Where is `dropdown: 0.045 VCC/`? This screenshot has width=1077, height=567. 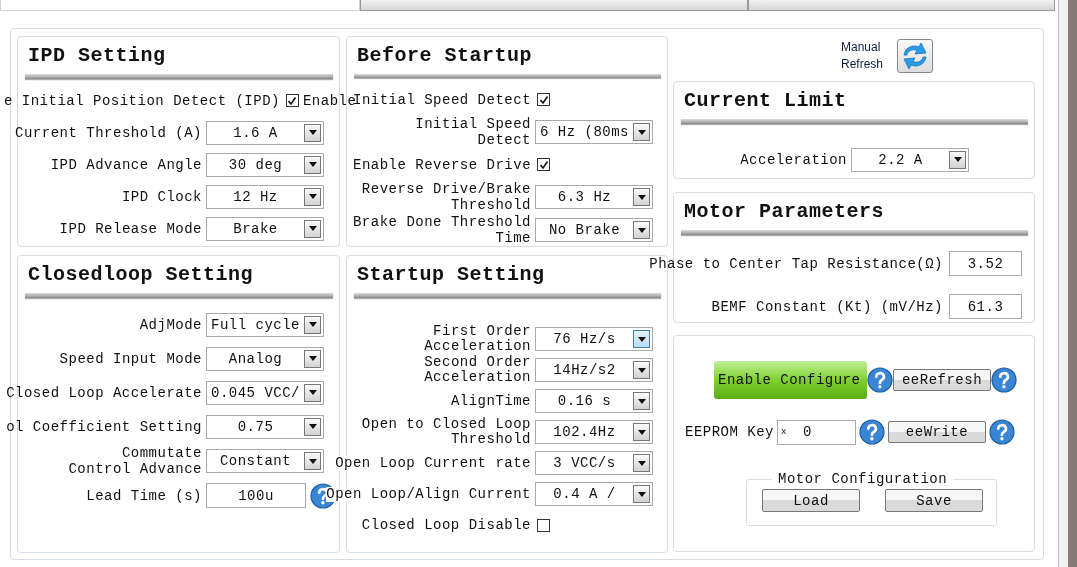 dropdown: 0.045 VCC/ is located at coordinates (265, 392).